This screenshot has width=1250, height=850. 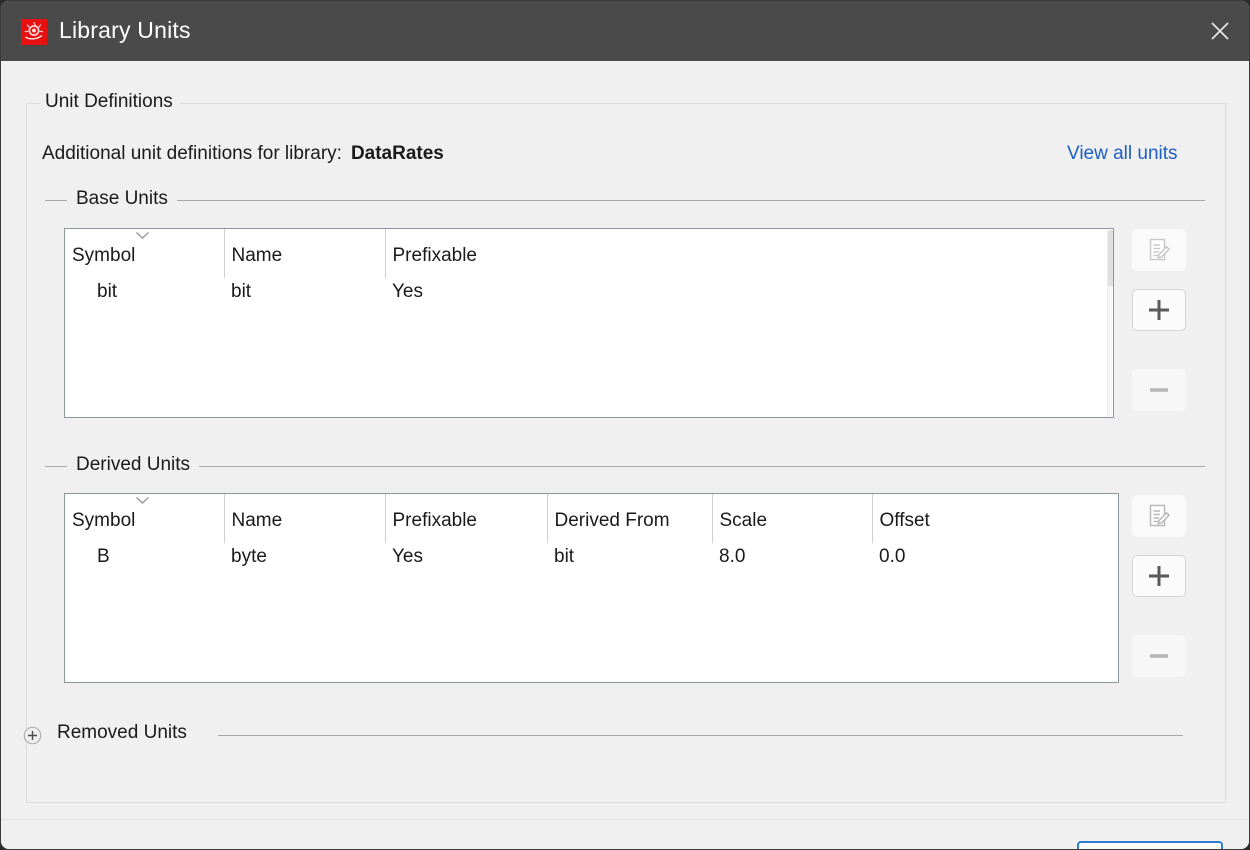 What do you see at coordinates (304, 558) in the screenshot?
I see `derived-unit-name: byte` at bounding box center [304, 558].